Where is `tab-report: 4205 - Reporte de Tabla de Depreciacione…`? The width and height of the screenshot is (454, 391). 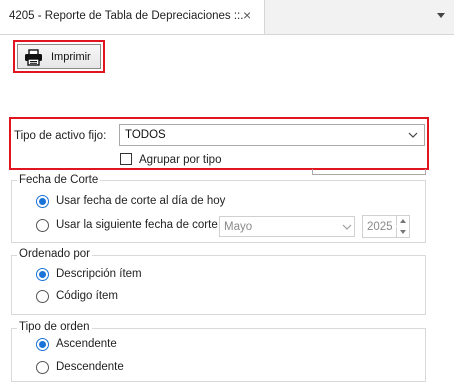 tab-report: 4205 - Reporte de Tabla de Depreciacione… is located at coordinates (132, 17).